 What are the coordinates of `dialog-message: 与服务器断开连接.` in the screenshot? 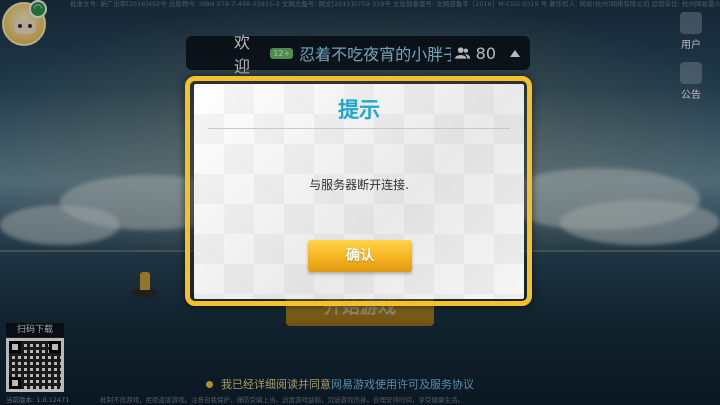 It's located at (359, 185).